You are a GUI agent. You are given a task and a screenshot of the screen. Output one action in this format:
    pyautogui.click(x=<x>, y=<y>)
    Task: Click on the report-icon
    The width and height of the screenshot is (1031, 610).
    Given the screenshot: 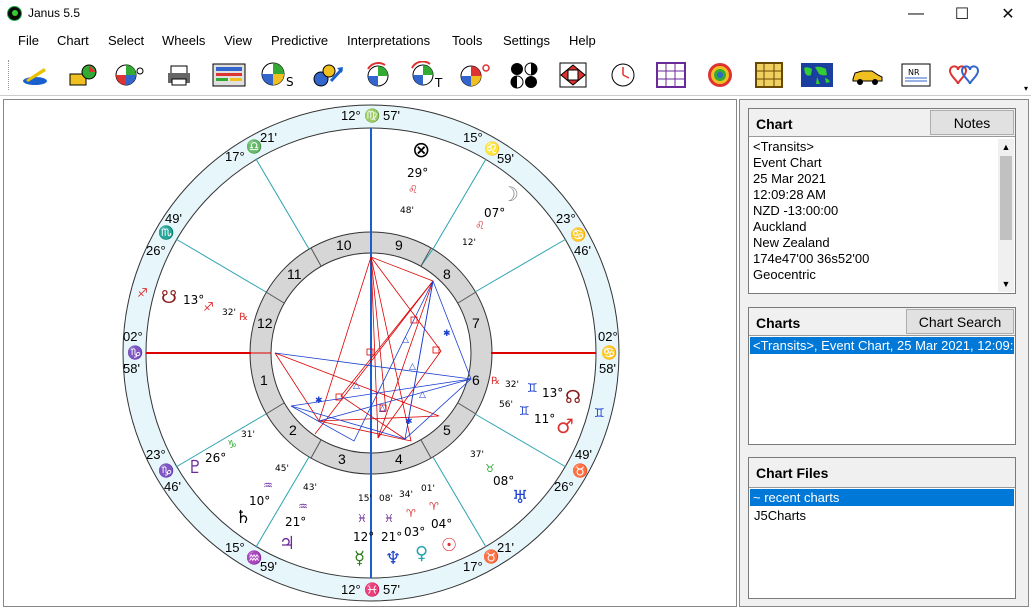 What is the action you would take?
    pyautogui.click(x=229, y=75)
    